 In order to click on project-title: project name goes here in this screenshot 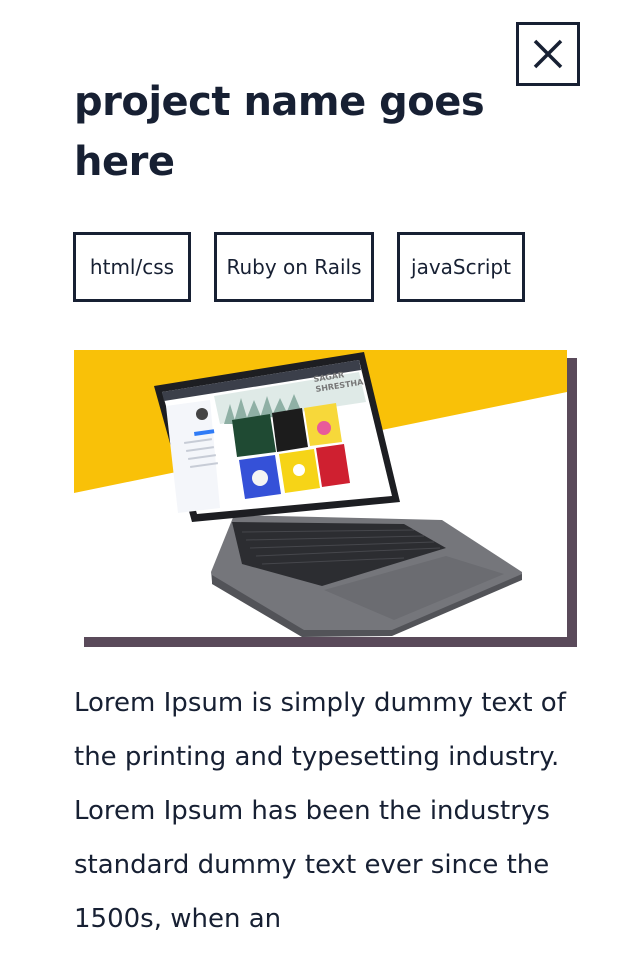, I will do `click(279, 132)`.